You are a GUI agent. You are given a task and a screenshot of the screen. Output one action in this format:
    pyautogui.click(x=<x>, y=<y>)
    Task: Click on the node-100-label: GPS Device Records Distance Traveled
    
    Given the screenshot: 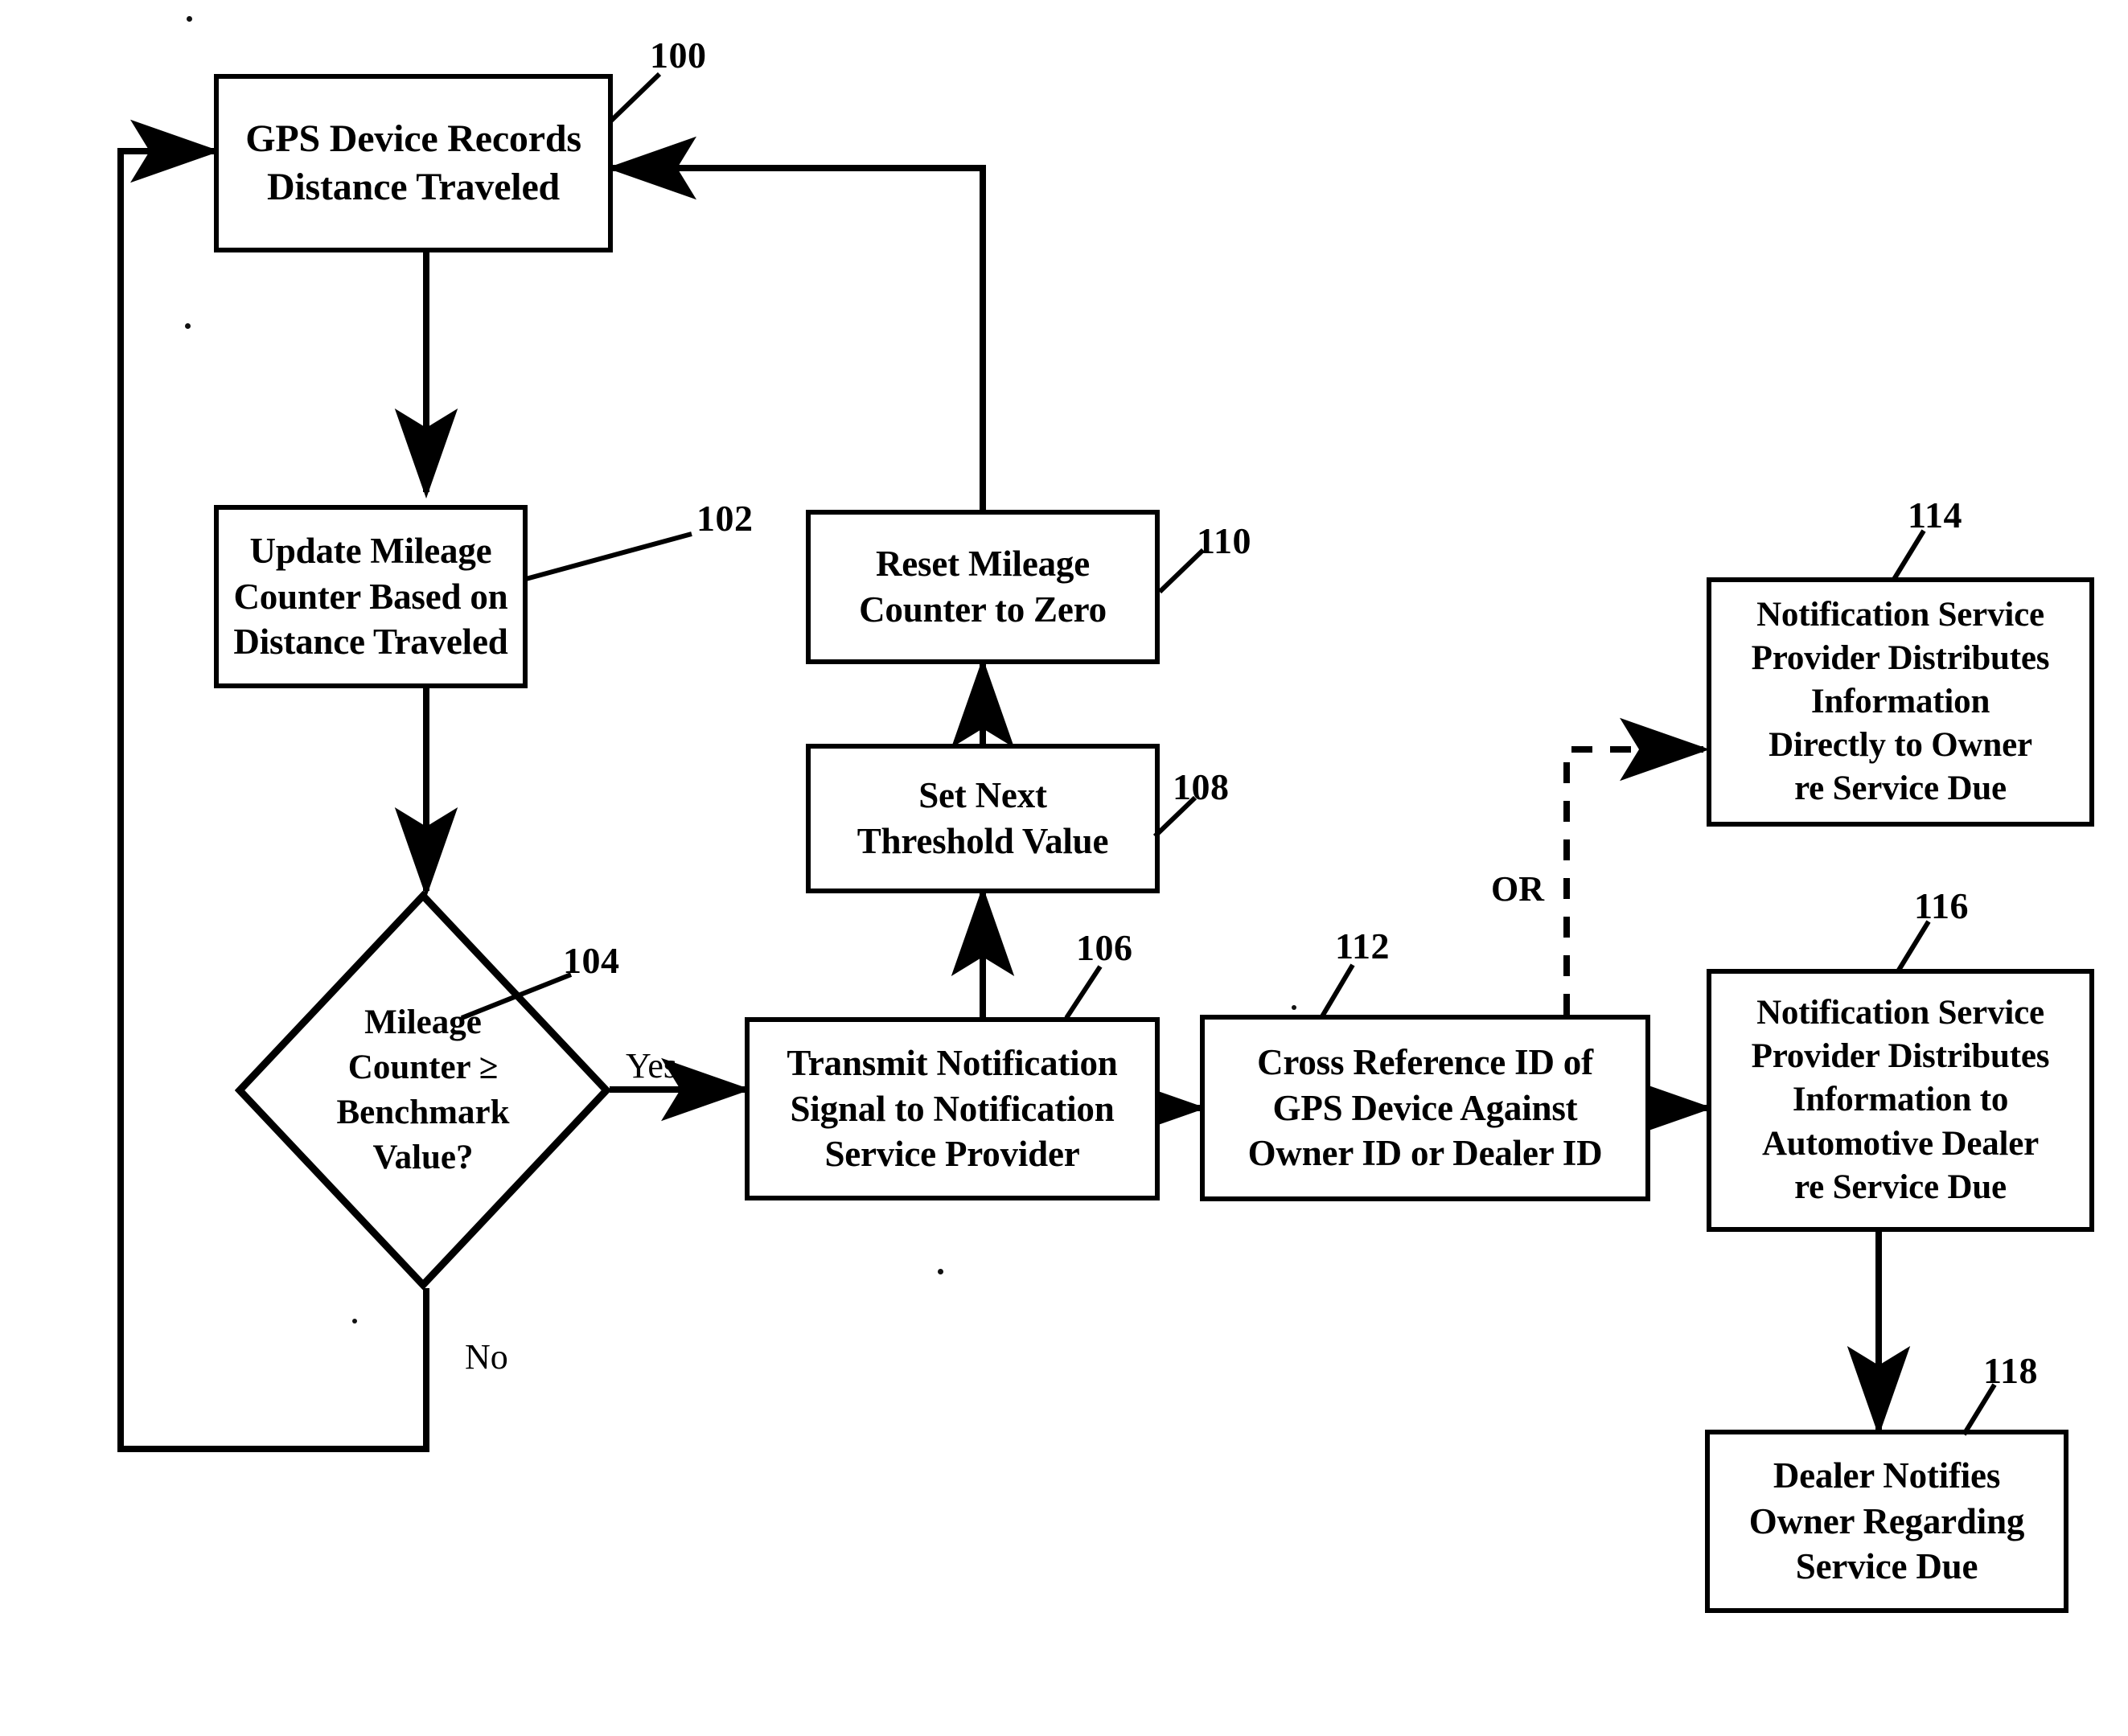 What is the action you would take?
    pyautogui.click(x=413, y=162)
    